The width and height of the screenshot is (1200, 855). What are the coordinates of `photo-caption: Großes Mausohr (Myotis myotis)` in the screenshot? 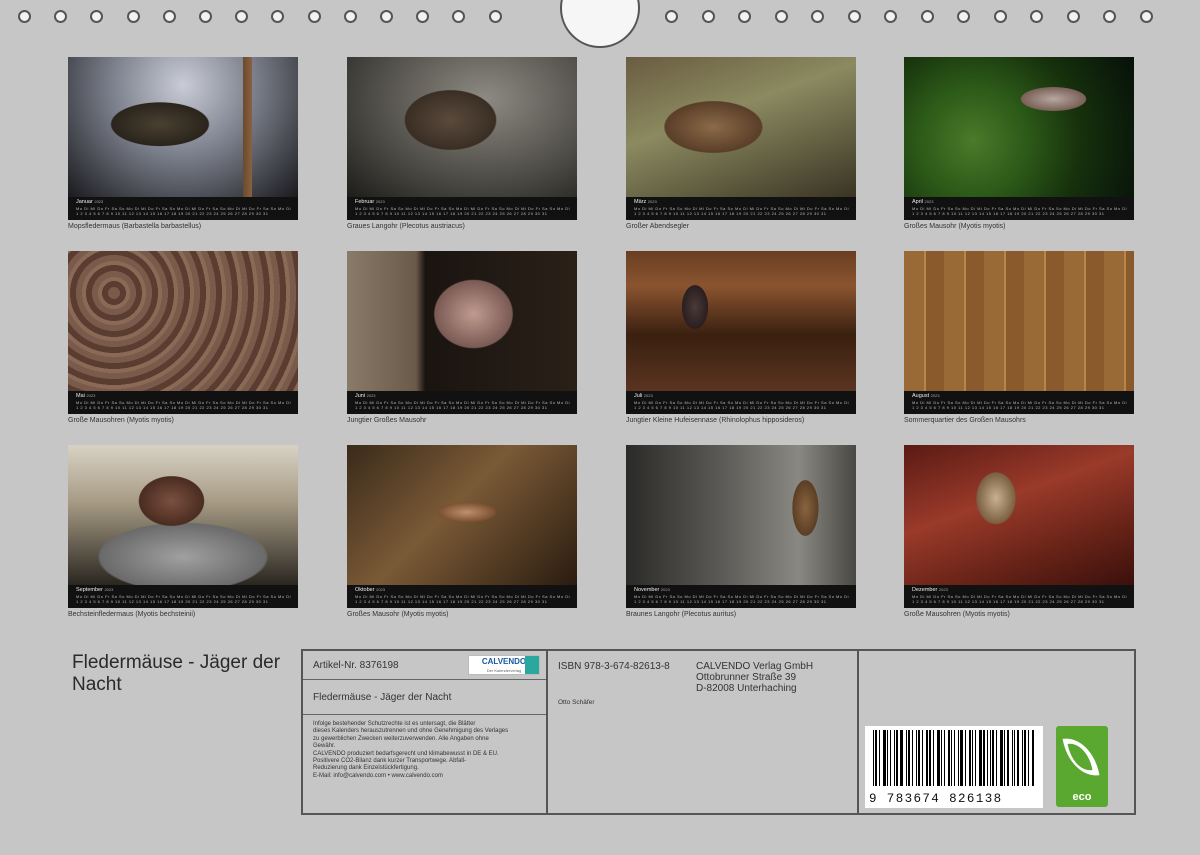 It's located at (955, 226).